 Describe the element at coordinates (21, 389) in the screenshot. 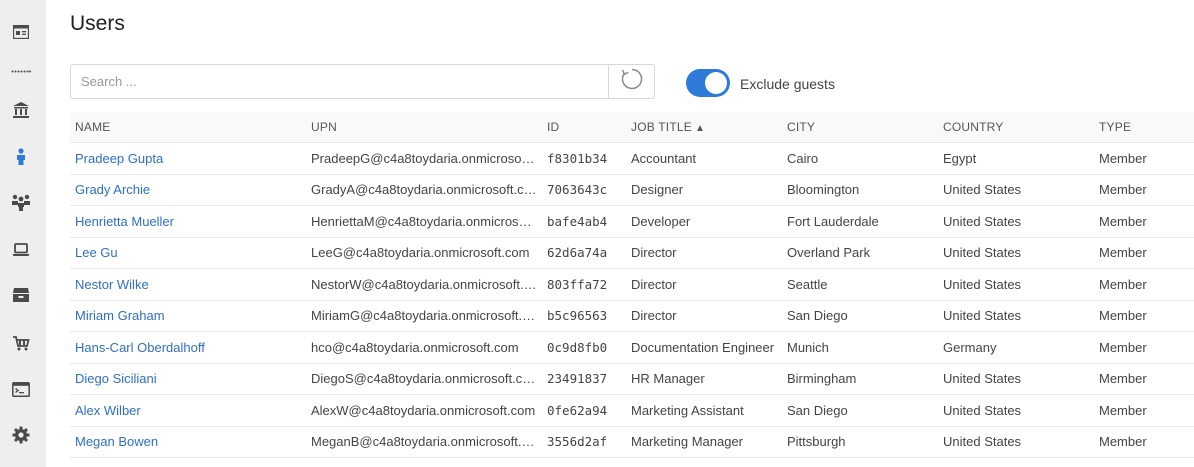

I see `terminal-icon` at that location.